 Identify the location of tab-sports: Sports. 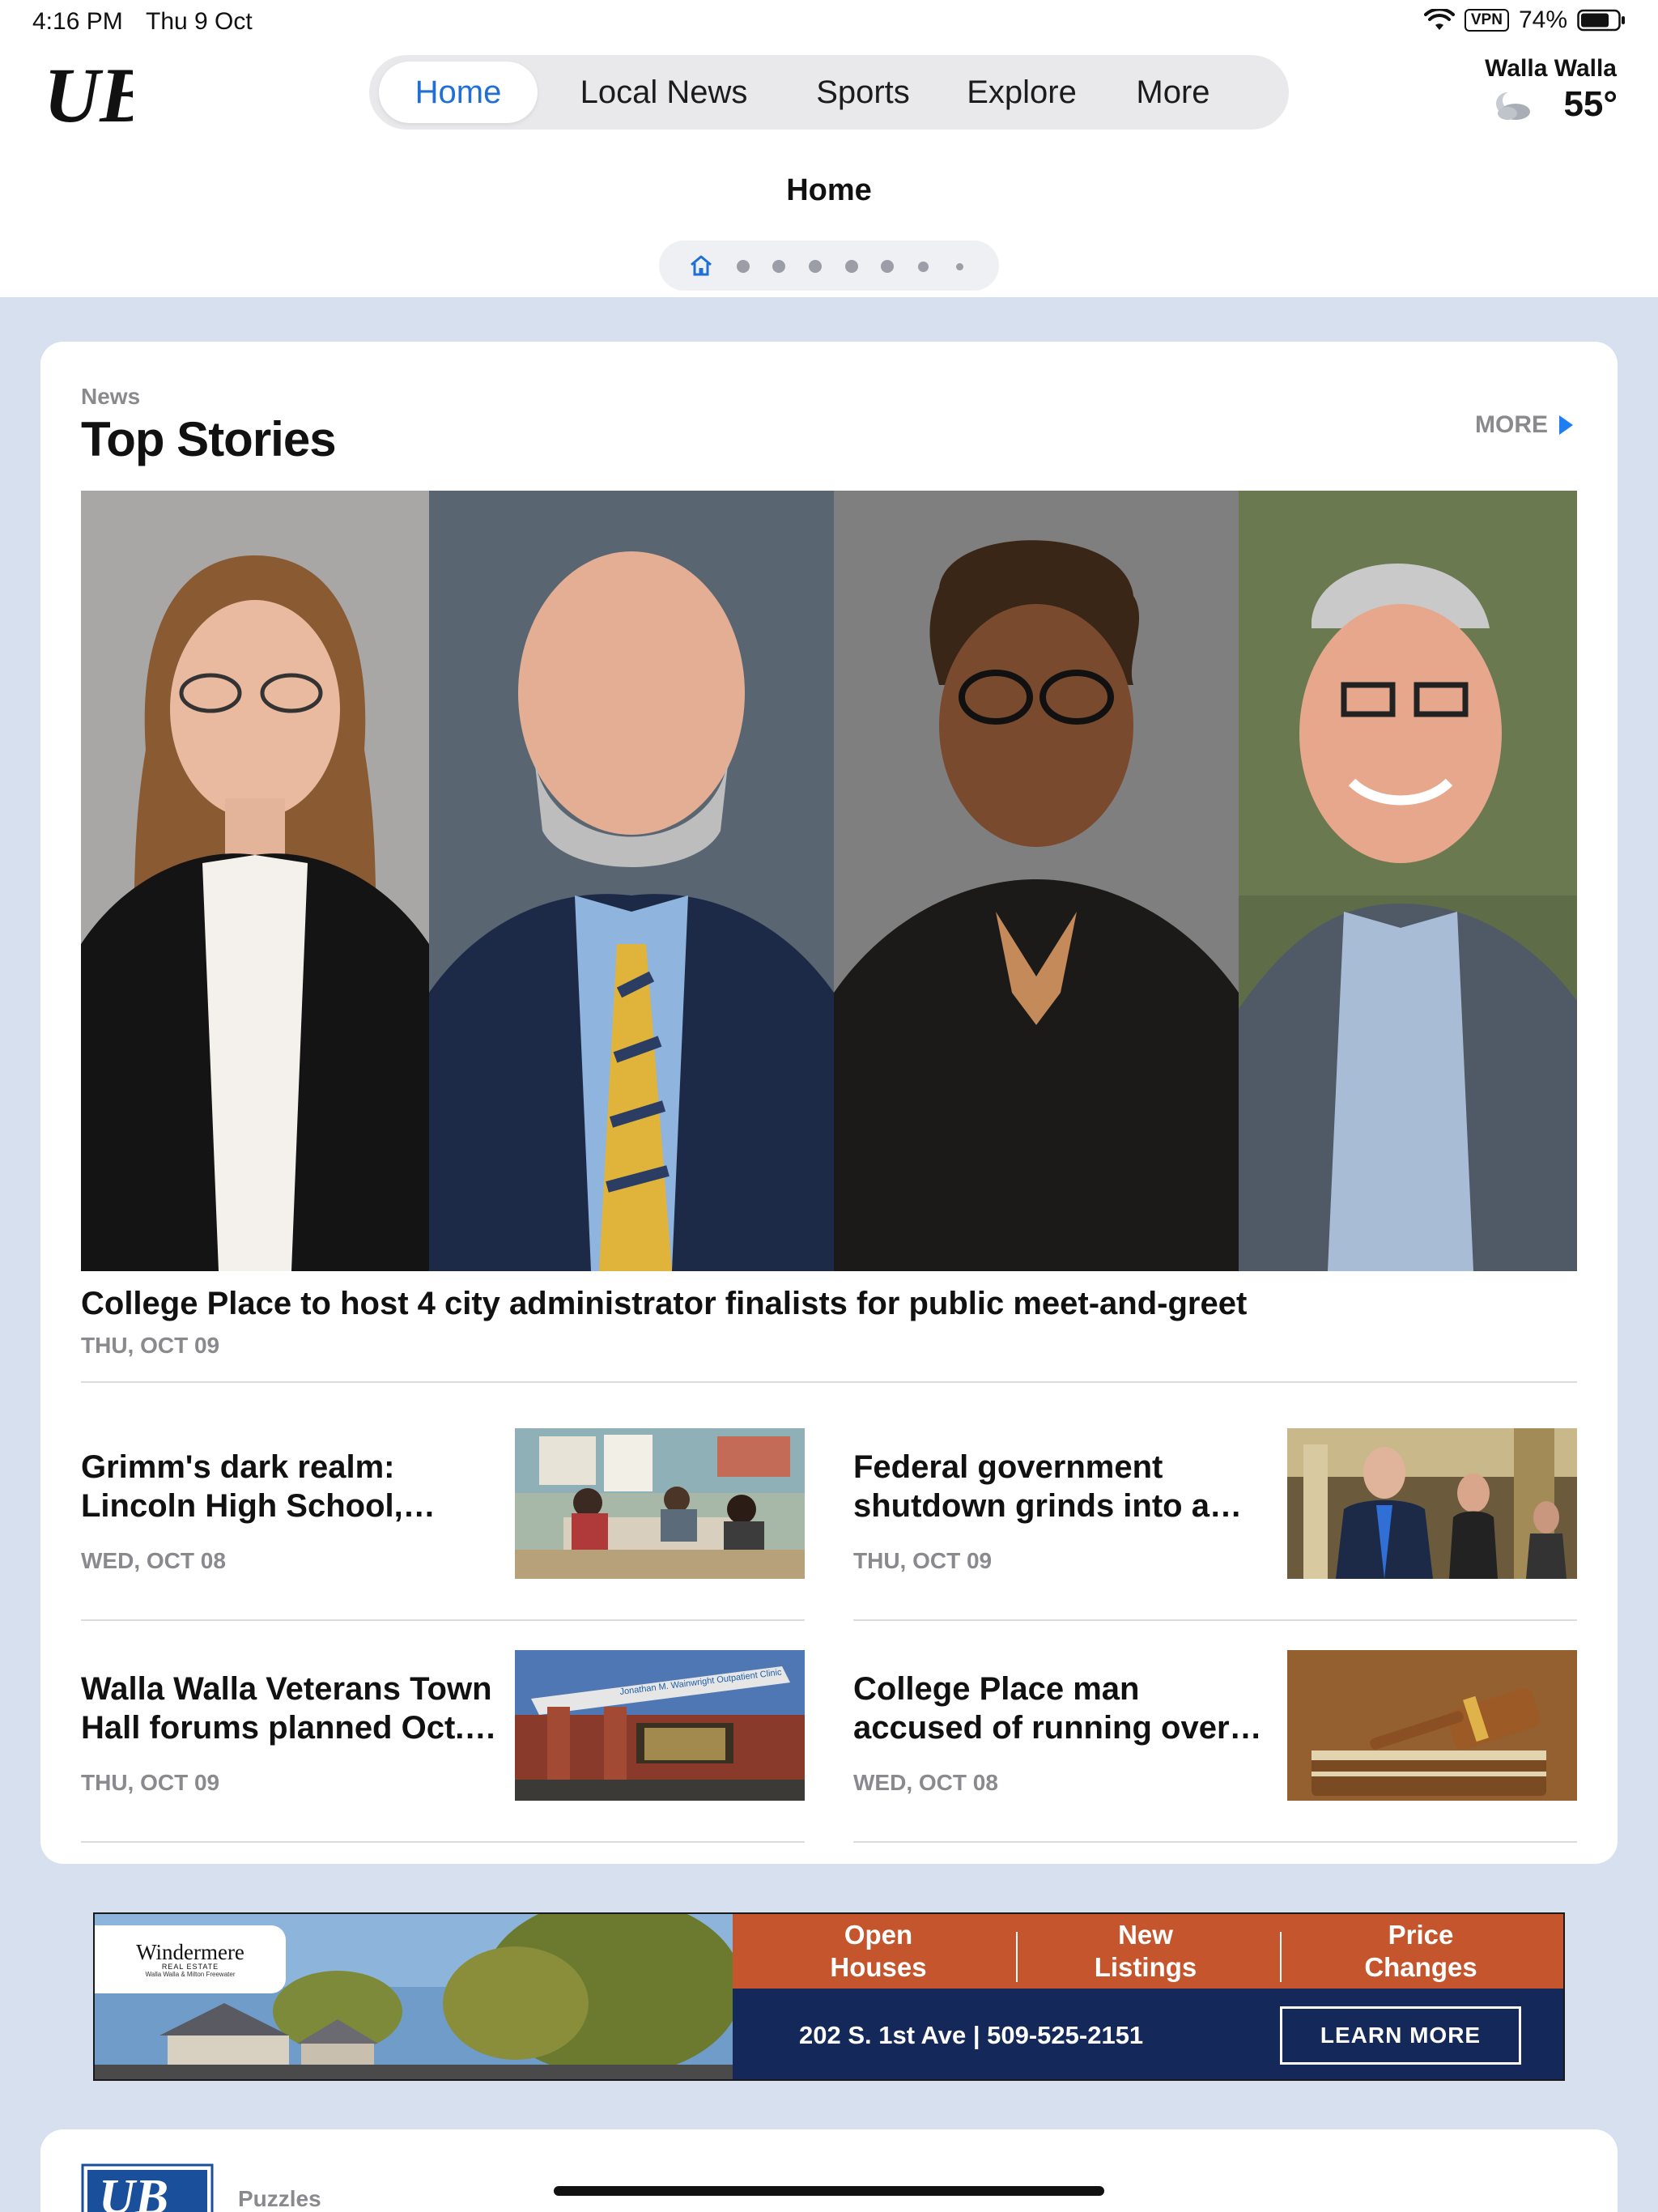
(863, 93).